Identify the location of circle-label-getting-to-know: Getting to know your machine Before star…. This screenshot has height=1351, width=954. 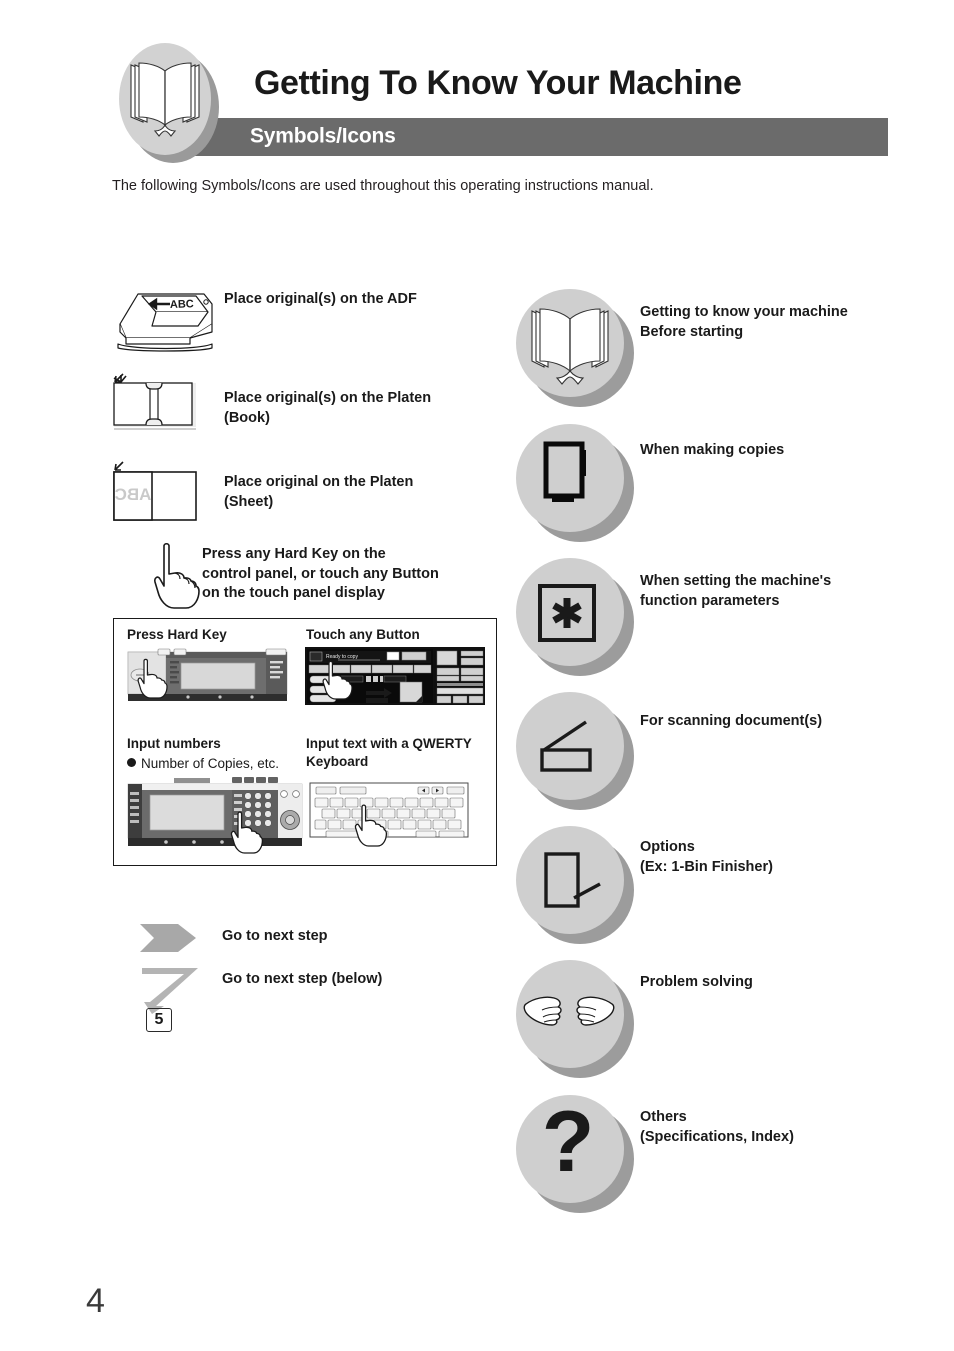
(744, 322).